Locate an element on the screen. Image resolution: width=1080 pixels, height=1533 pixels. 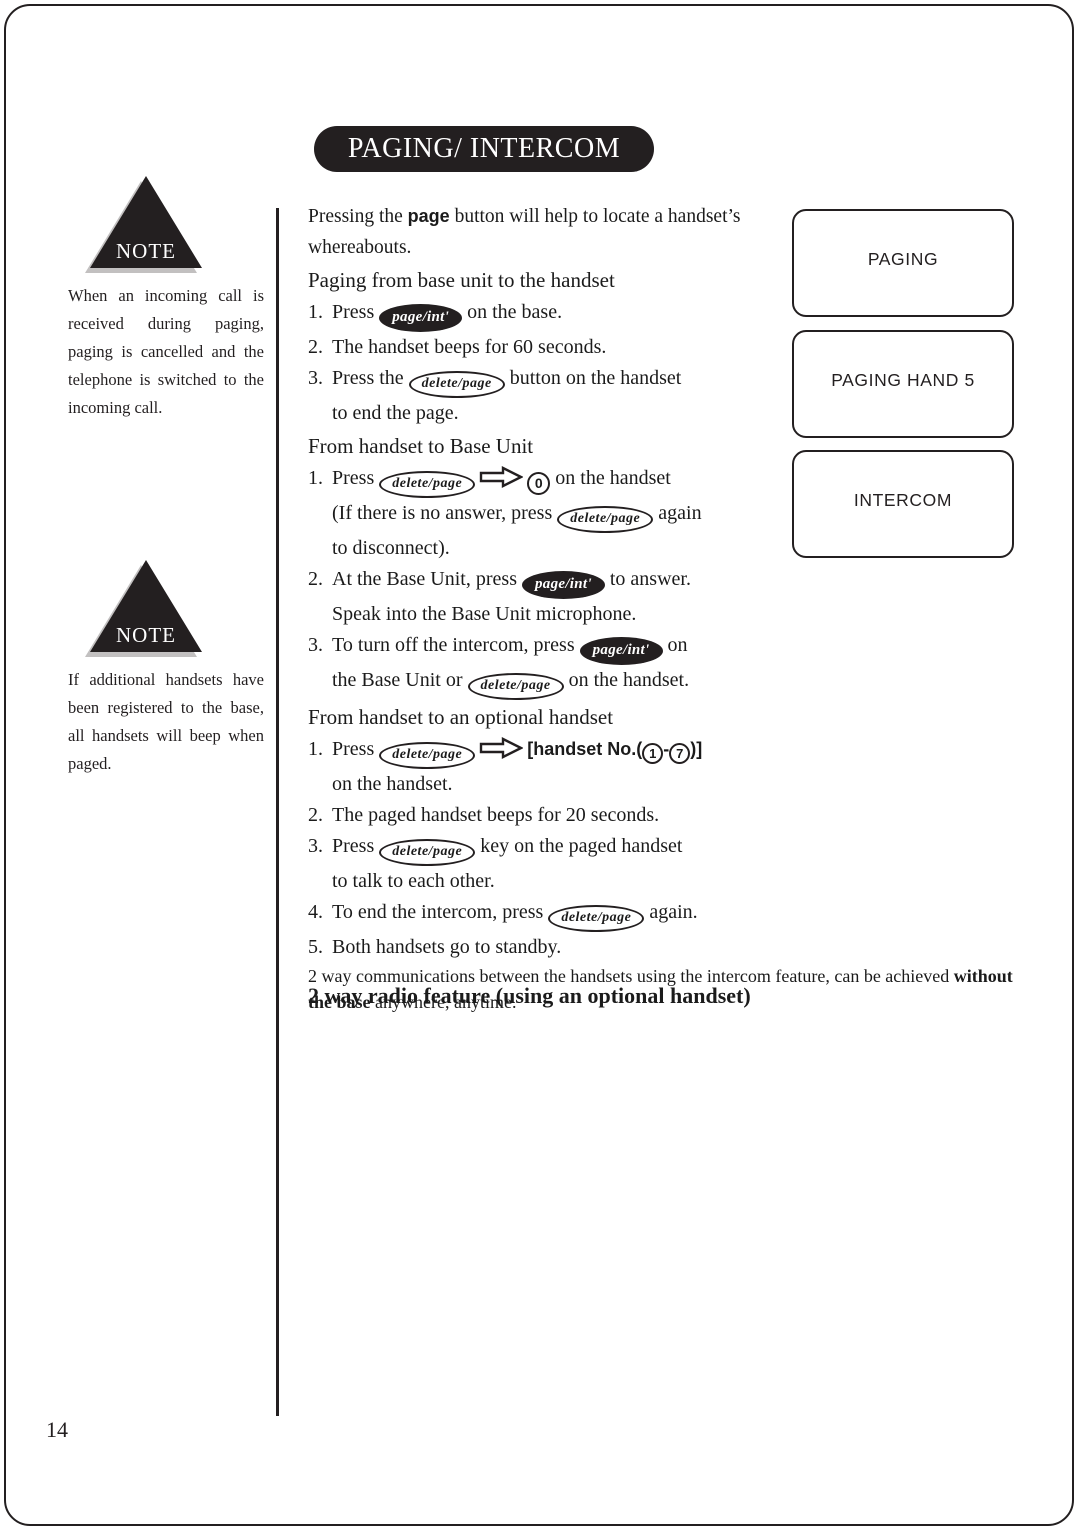
step-text-continuation: to end the page. is located at coordinates (395, 413).